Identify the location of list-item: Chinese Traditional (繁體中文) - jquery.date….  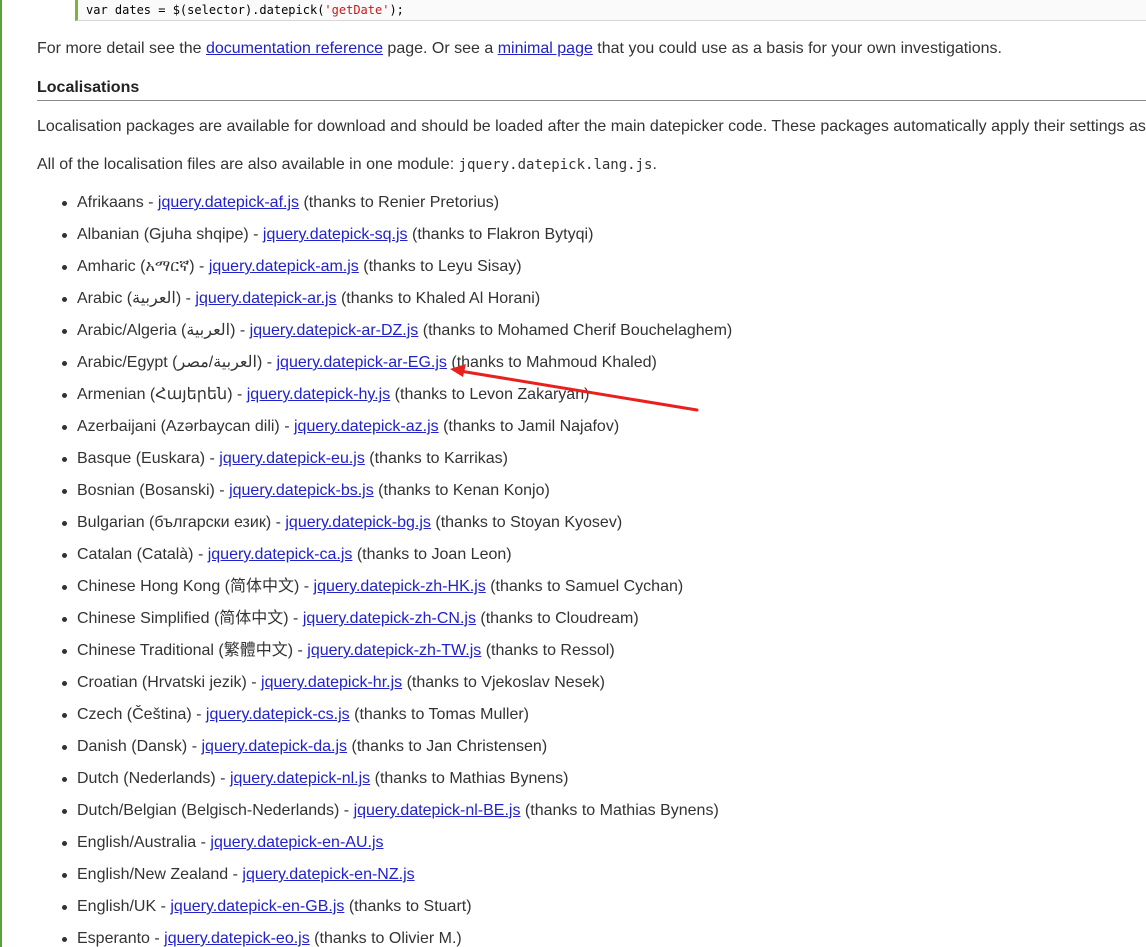
(396, 656).